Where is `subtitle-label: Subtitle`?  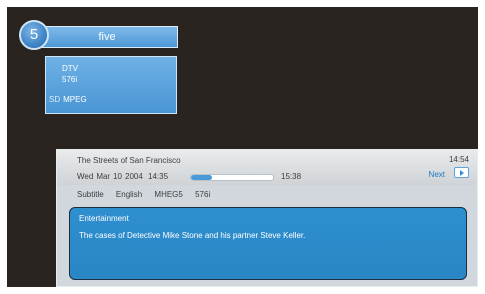 subtitle-label: Subtitle is located at coordinates (90, 194).